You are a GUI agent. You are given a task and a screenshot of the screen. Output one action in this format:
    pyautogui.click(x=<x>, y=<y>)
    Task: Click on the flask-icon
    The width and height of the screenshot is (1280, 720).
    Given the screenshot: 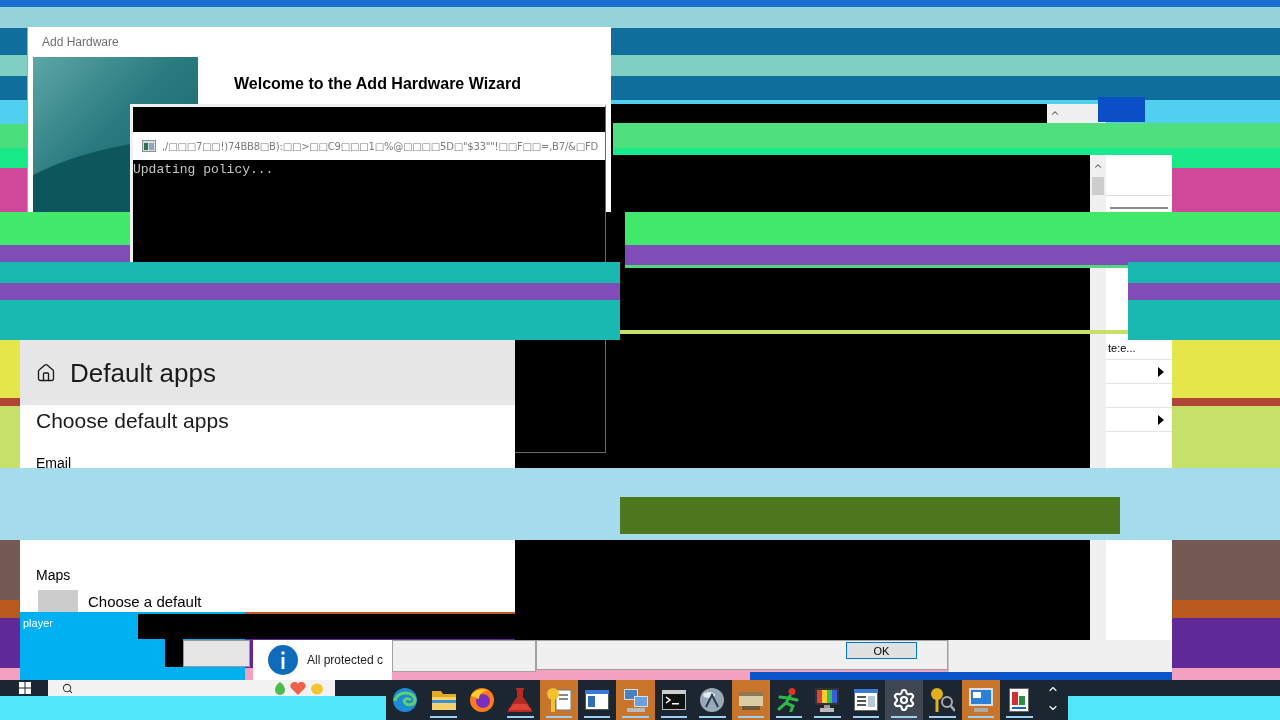 What is the action you would take?
    pyautogui.click(x=520, y=700)
    